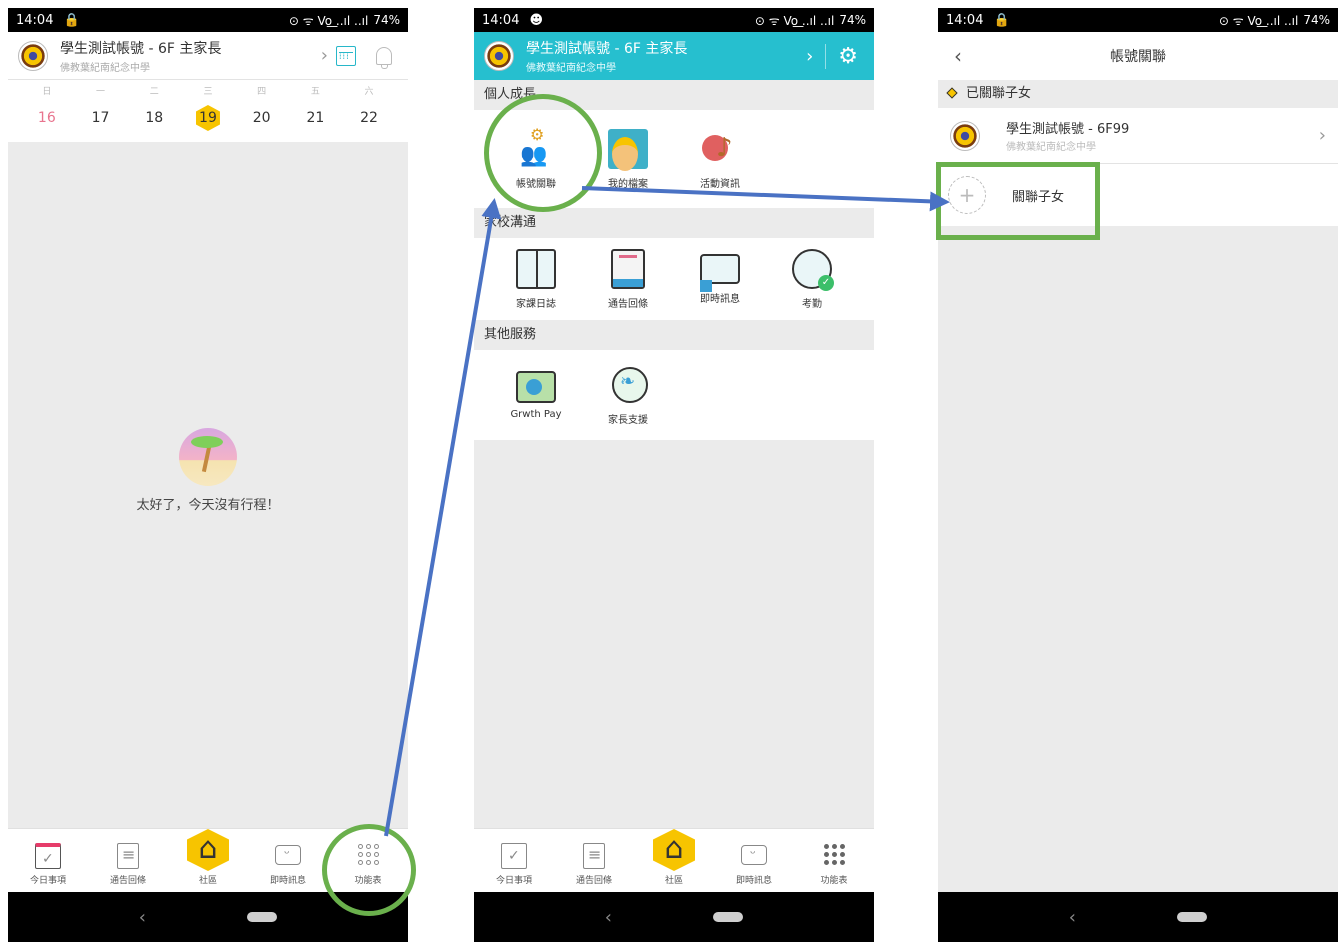 The height and width of the screenshot is (942, 1343). Describe the element at coordinates (101, 91) in the screenshot. I see `weekday-label: 一` at that location.